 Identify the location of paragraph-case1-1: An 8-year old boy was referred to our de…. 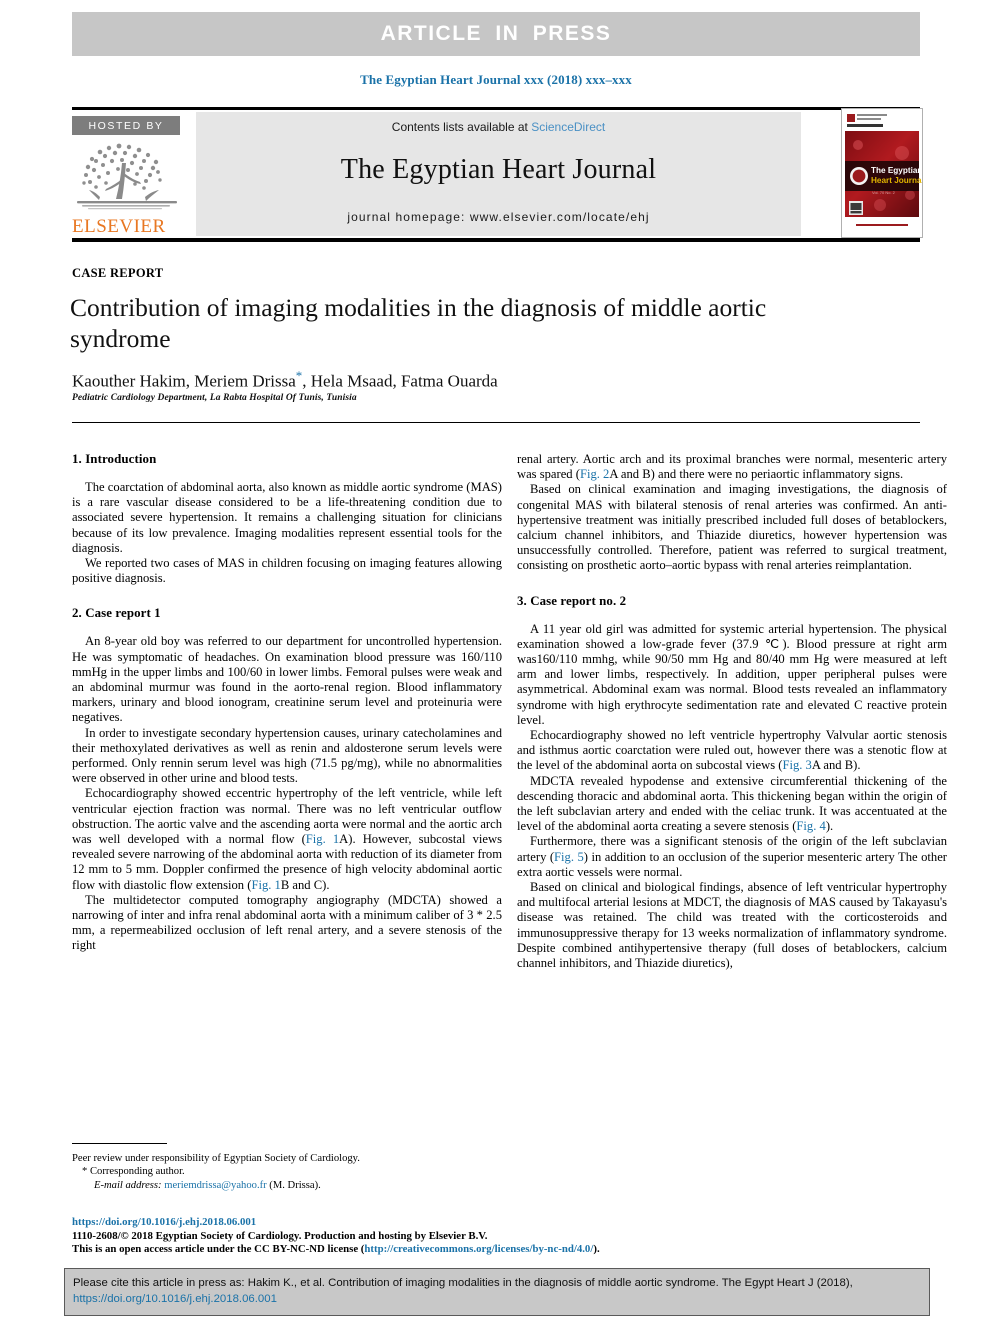
(287, 679).